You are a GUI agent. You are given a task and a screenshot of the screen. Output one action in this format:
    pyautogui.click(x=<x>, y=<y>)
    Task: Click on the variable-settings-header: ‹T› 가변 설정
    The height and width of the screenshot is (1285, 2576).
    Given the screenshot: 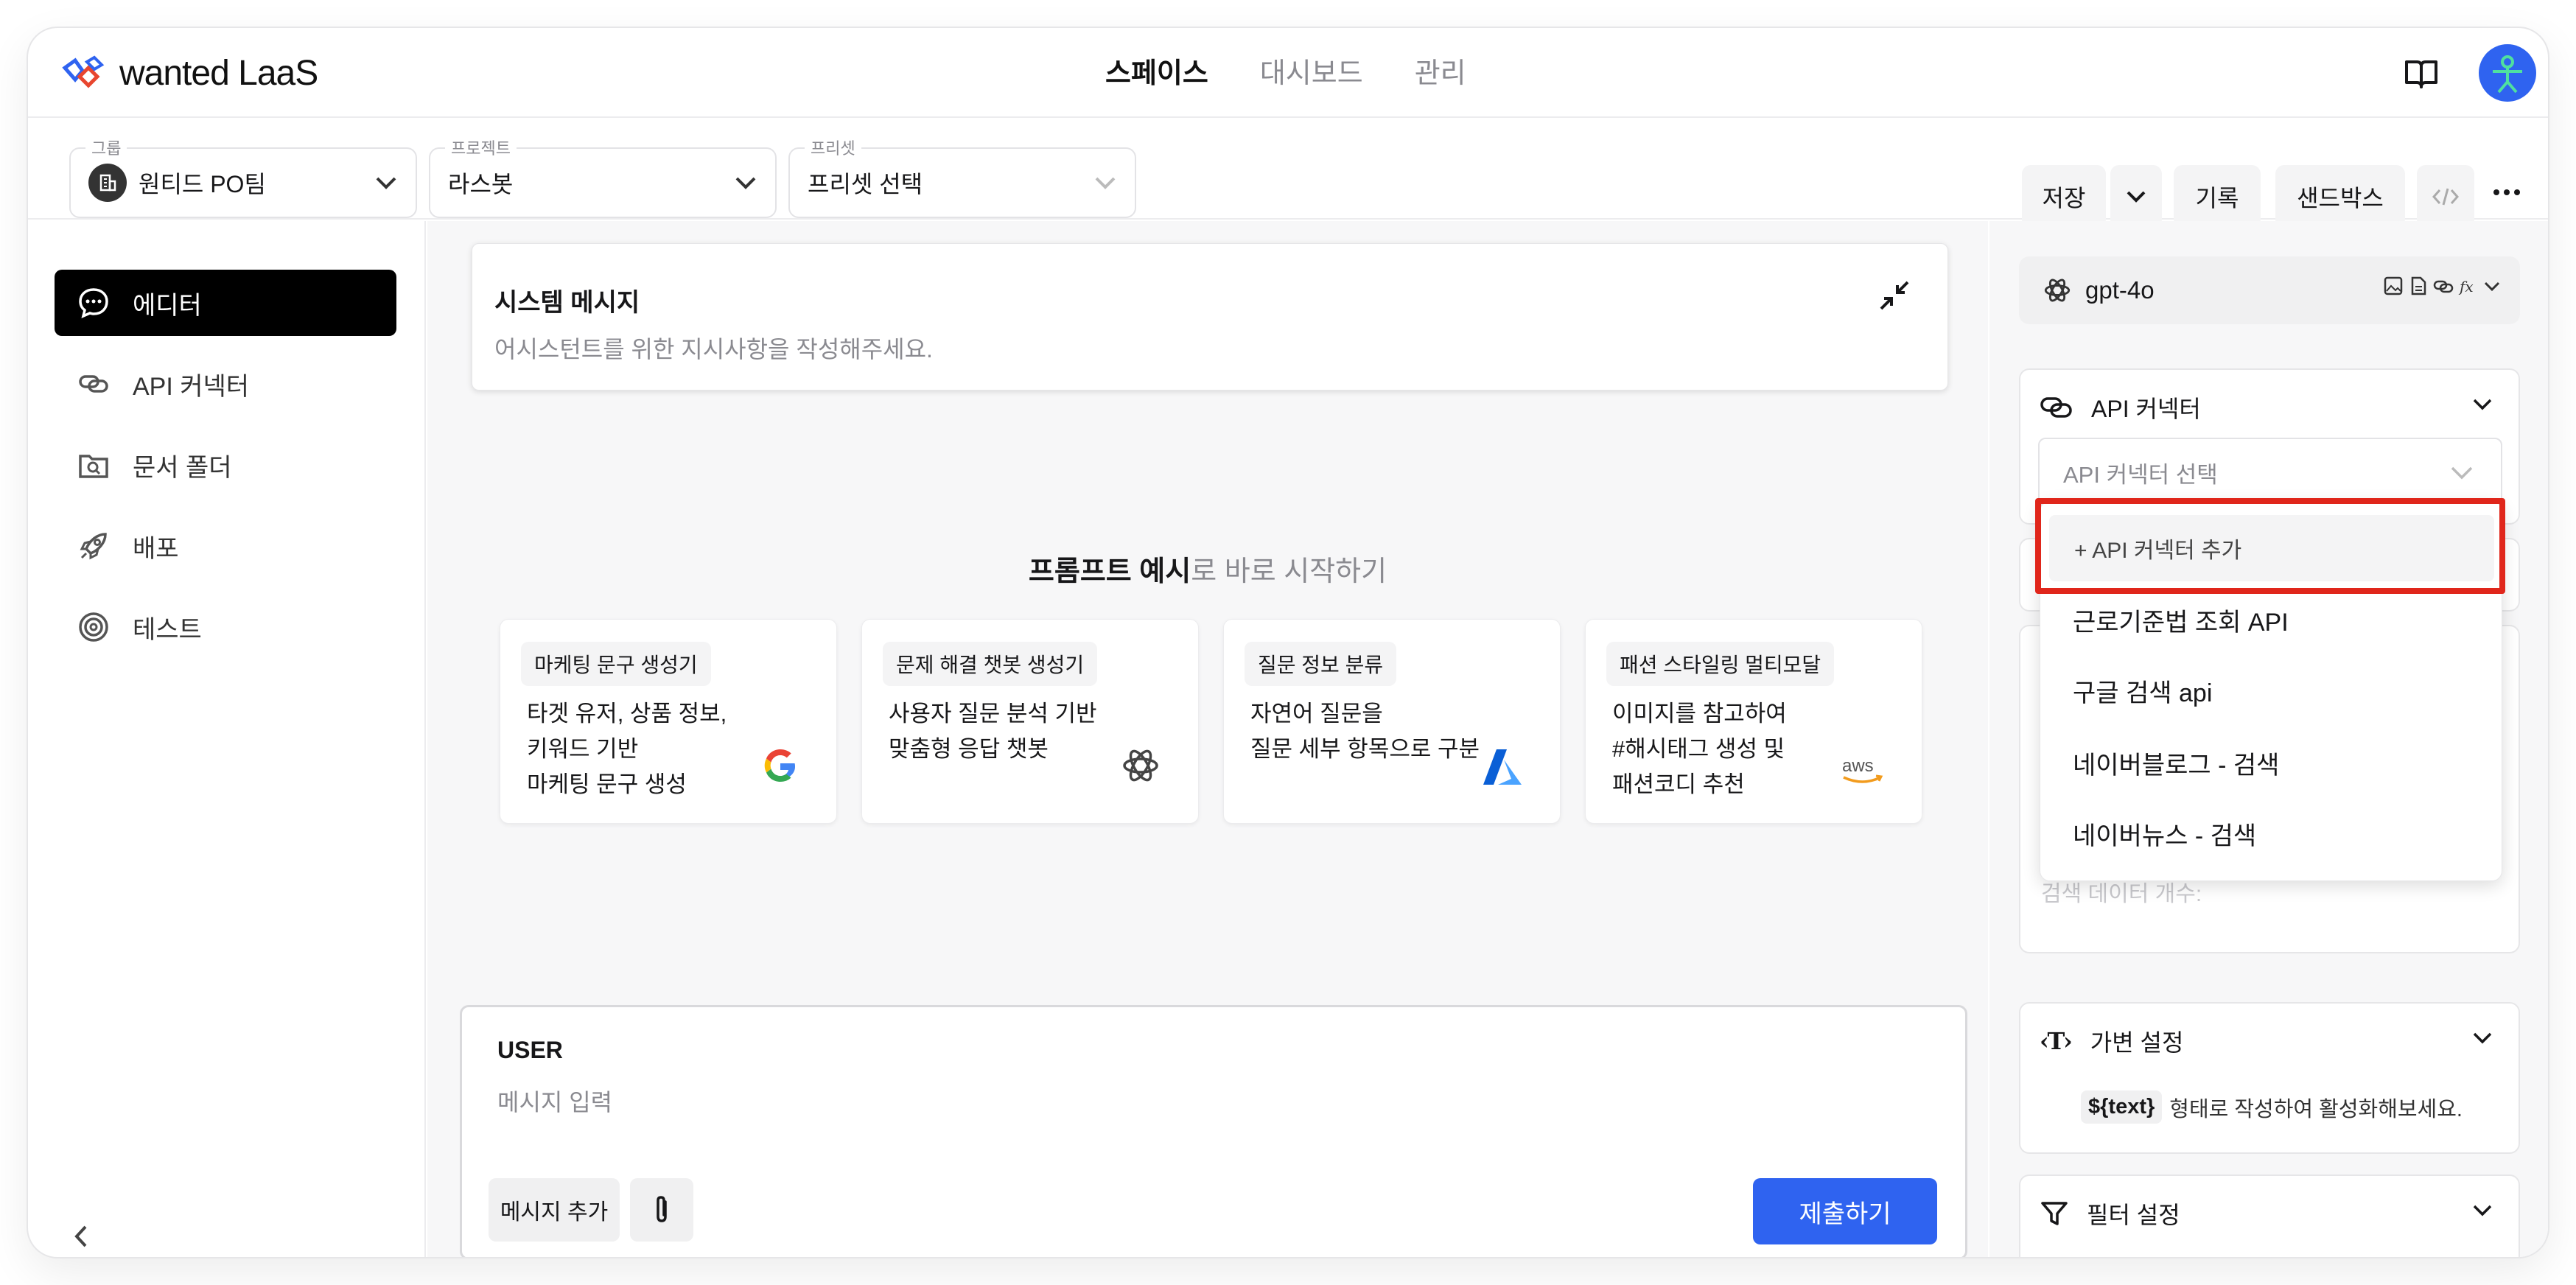 What is the action you would take?
    pyautogui.click(x=2111, y=1041)
    